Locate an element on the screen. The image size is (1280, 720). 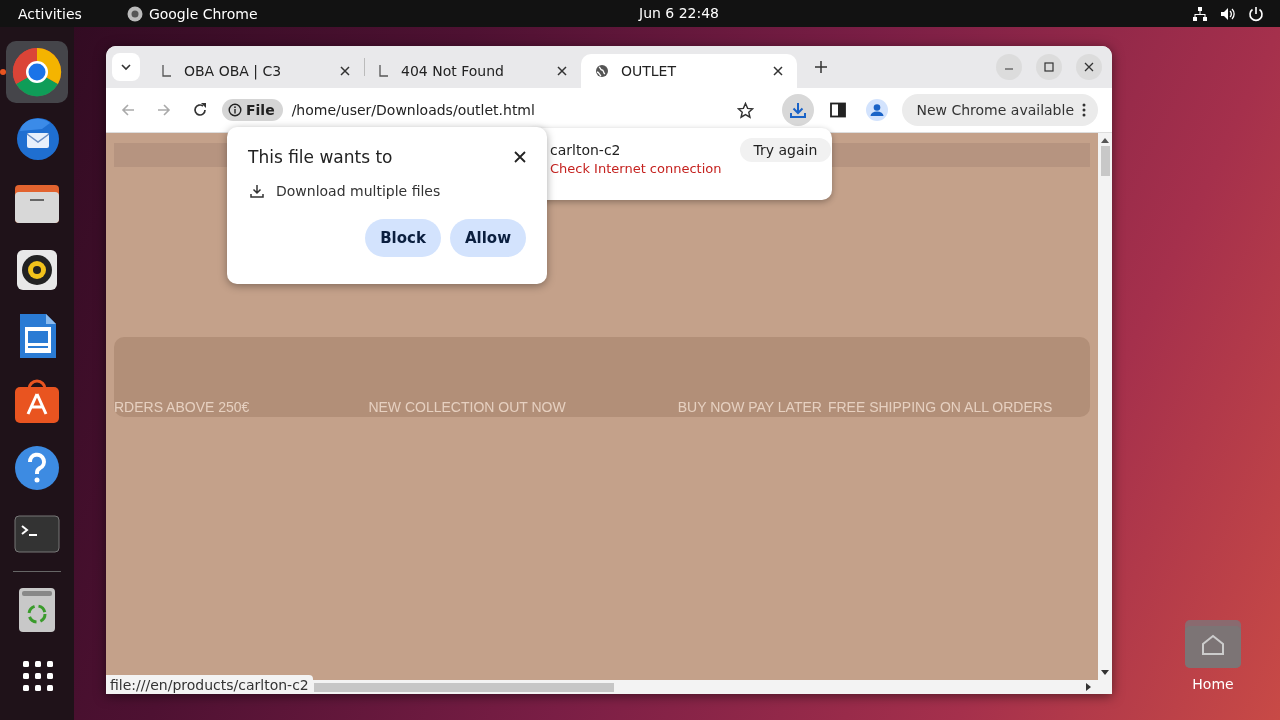
permission-button: Allow is located at coordinates (487, 238).